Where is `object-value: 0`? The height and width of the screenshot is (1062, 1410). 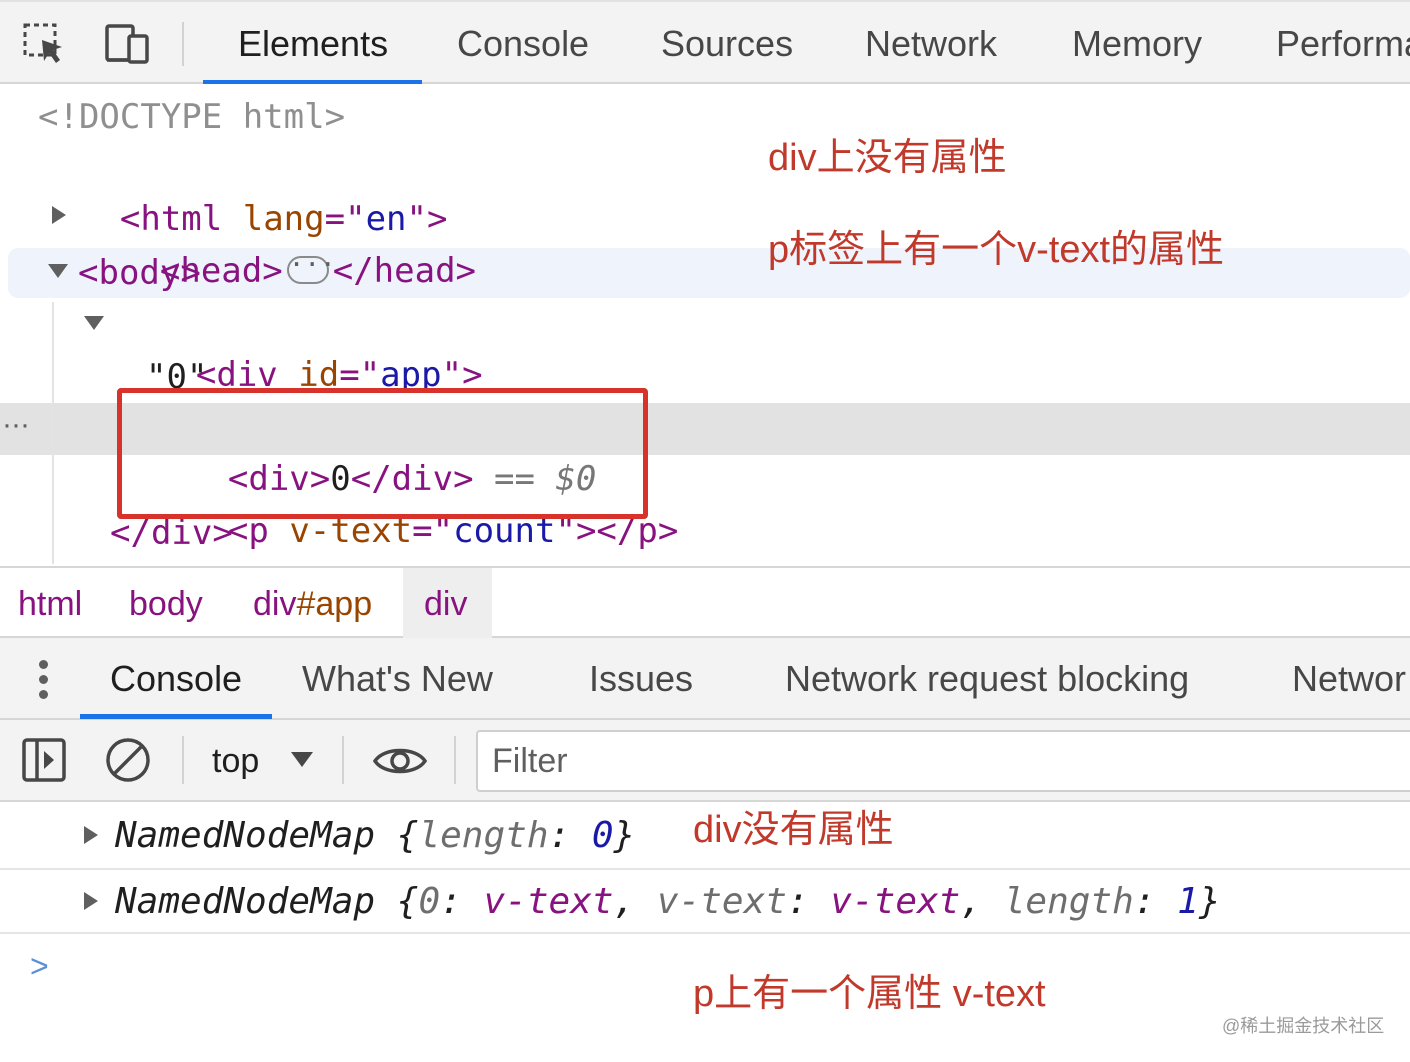 object-value: 0 is located at coordinates (602, 835).